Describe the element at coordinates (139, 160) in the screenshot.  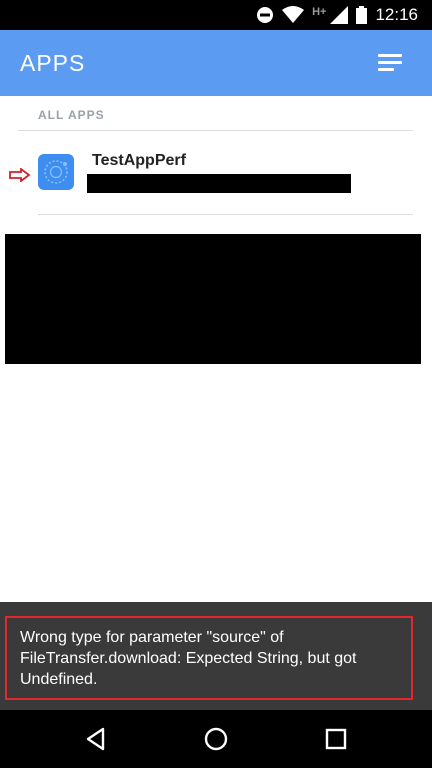
I see `app-name: TestAppPerf` at that location.